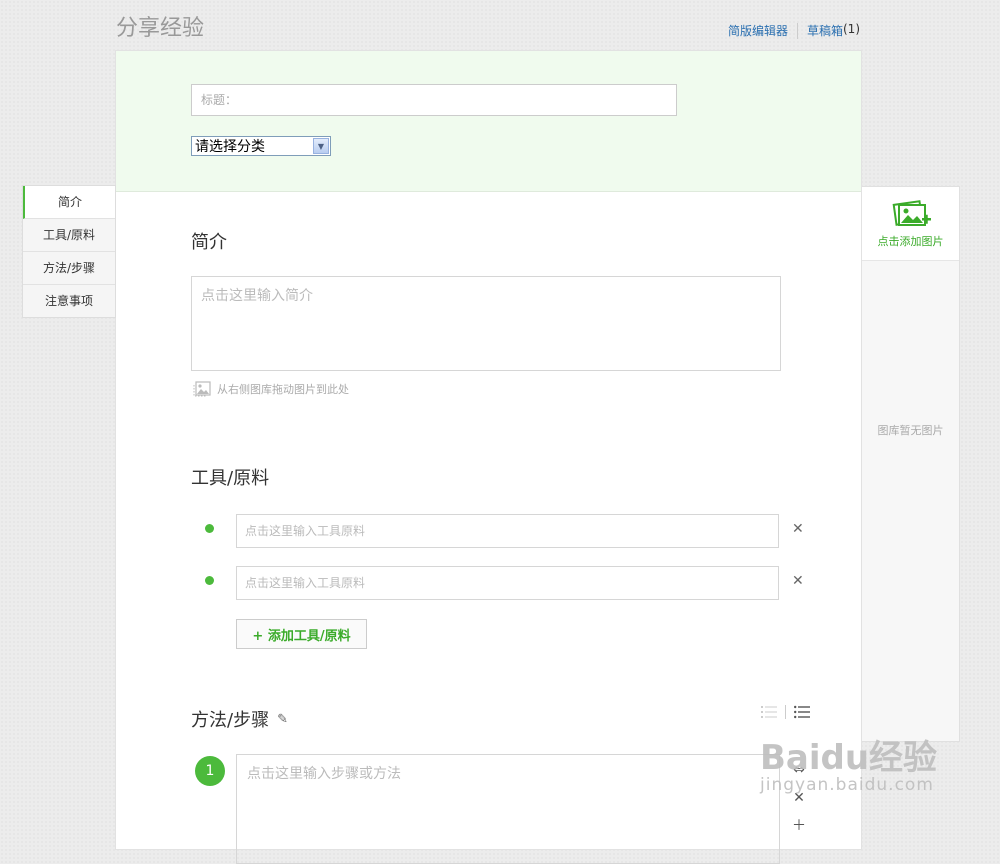 The width and height of the screenshot is (1000, 864). Describe the element at coordinates (257, 296) in the screenshot. I see `intro-placeholder: 点击这里输入简介` at that location.